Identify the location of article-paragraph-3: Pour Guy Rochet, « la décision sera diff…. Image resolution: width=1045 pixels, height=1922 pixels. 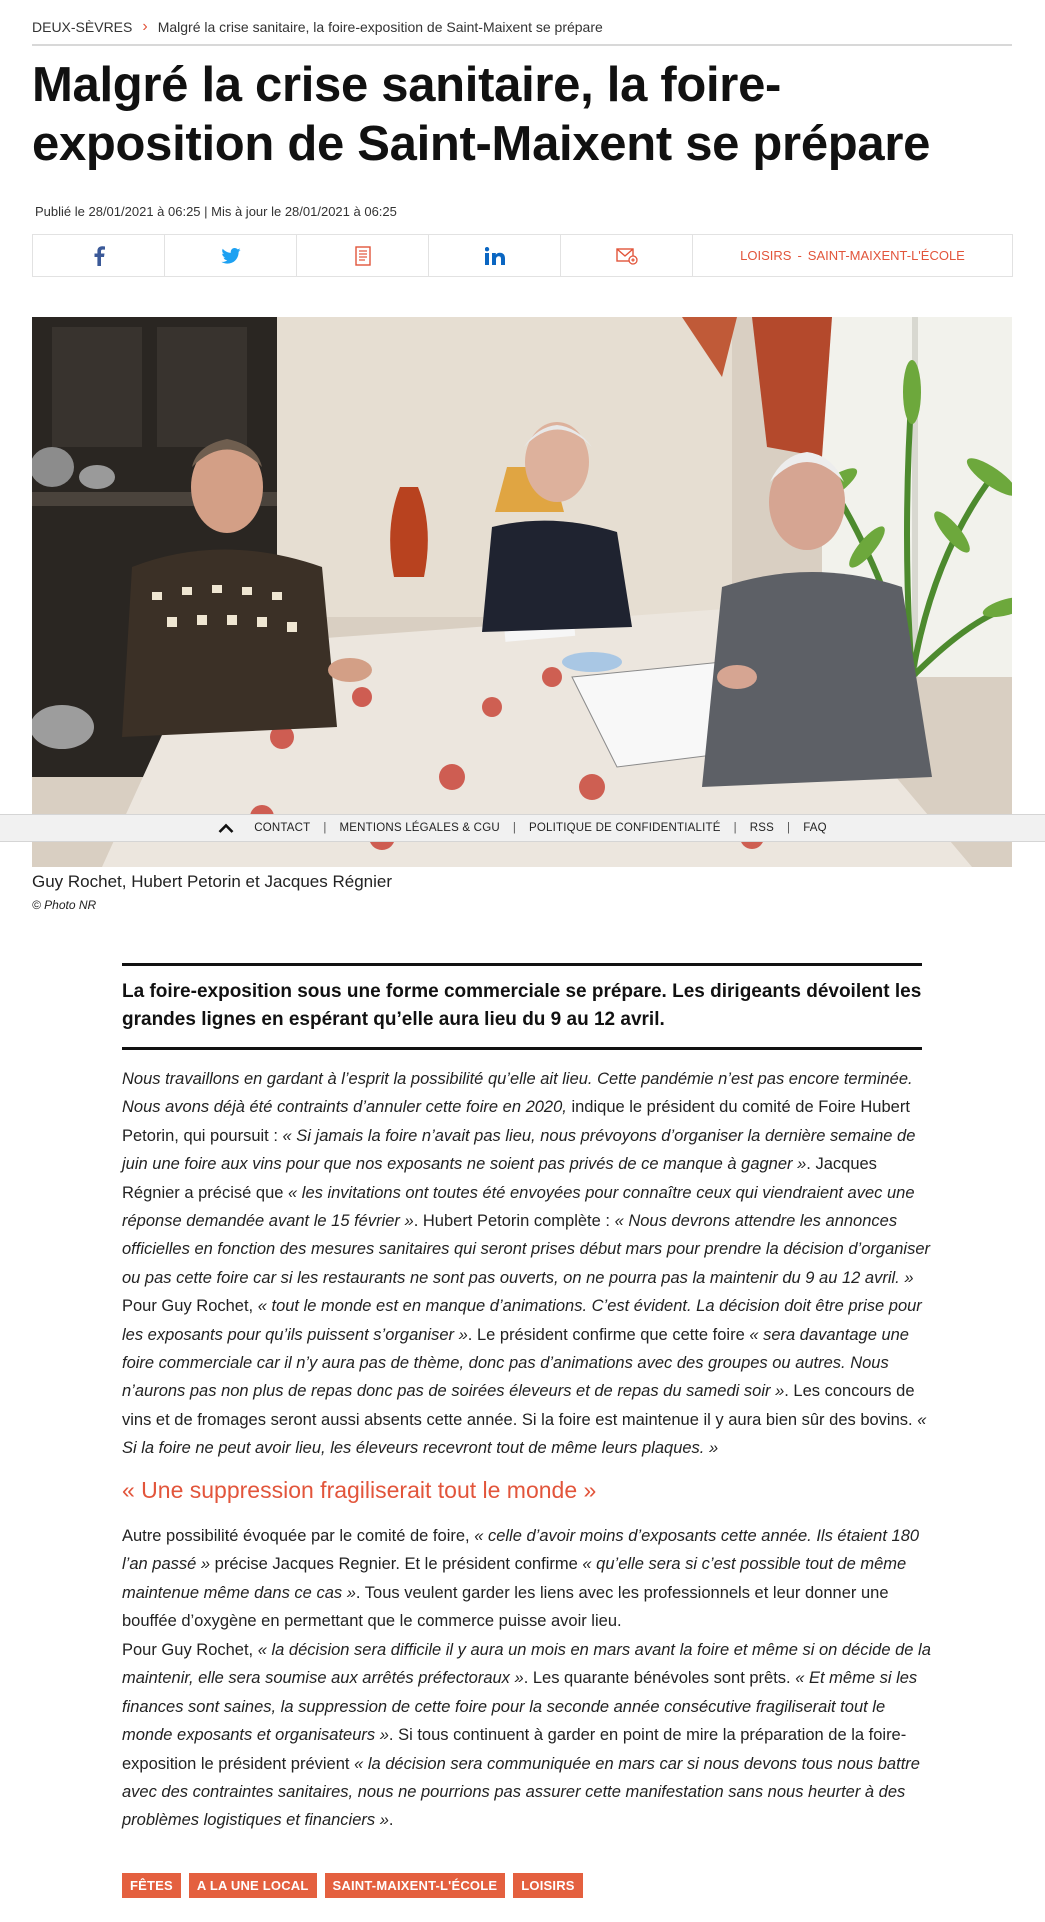
(527, 1735).